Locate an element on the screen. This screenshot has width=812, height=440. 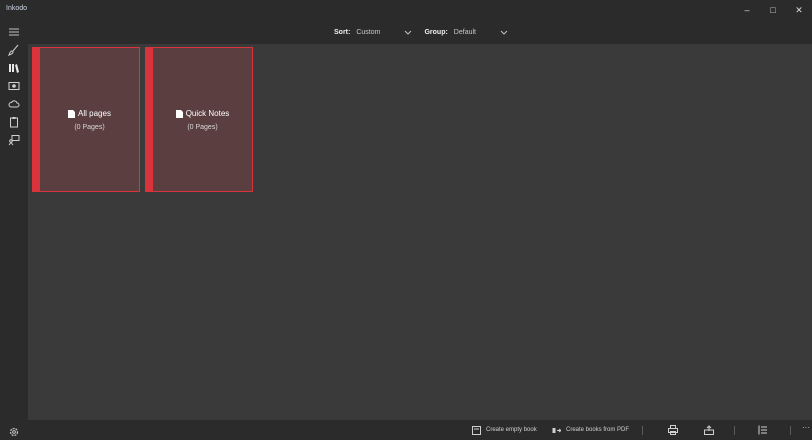
window-controls: – □ ✕ is located at coordinates (773, 10).